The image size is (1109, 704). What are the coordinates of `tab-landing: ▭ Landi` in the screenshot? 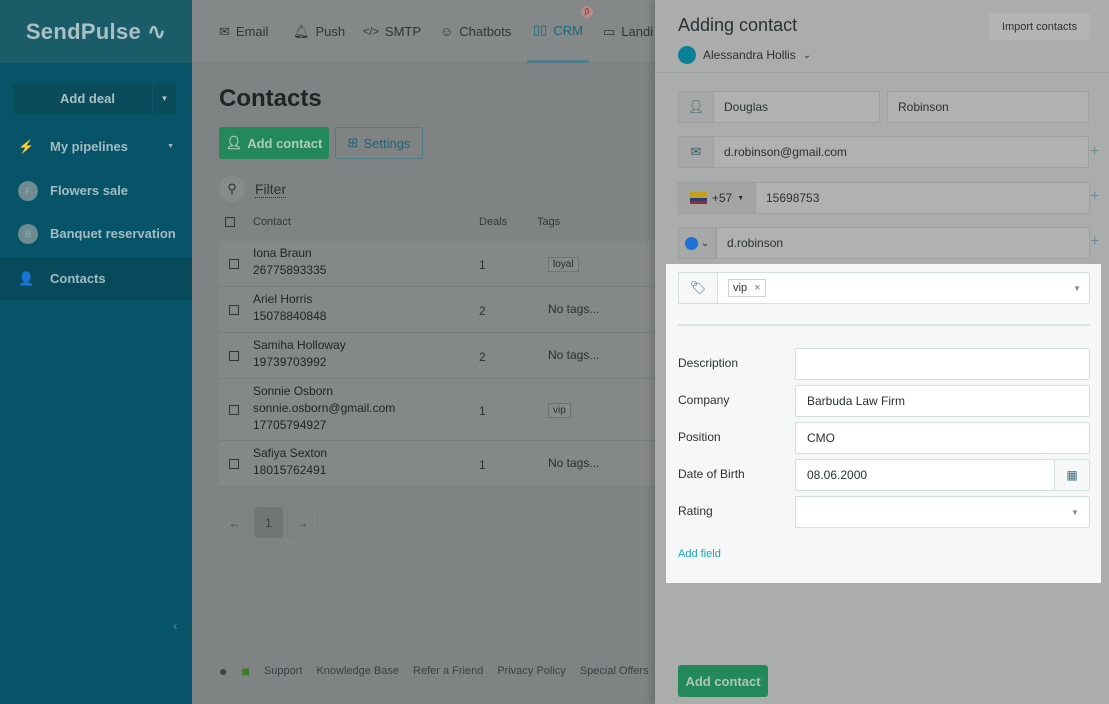 It's located at (628, 31).